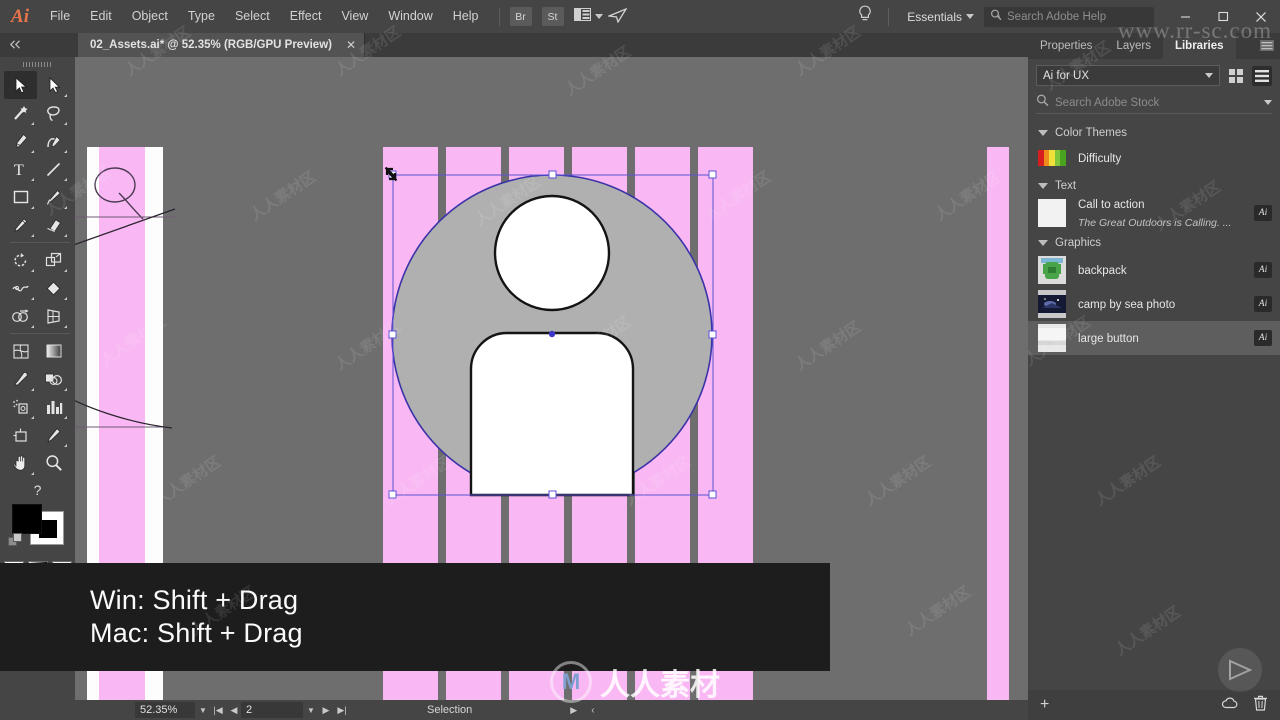 The image size is (1280, 720). I want to click on library-dropdown: Ai for UX, so click(1128, 75).